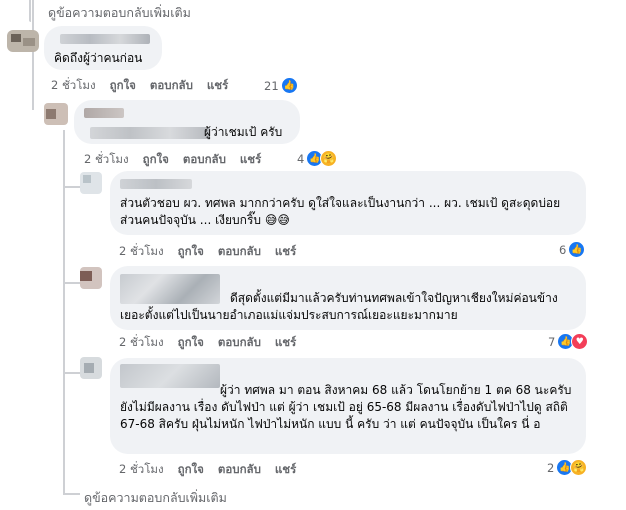 The image size is (626, 510). I want to click on reaction-count: 2, so click(551, 467).